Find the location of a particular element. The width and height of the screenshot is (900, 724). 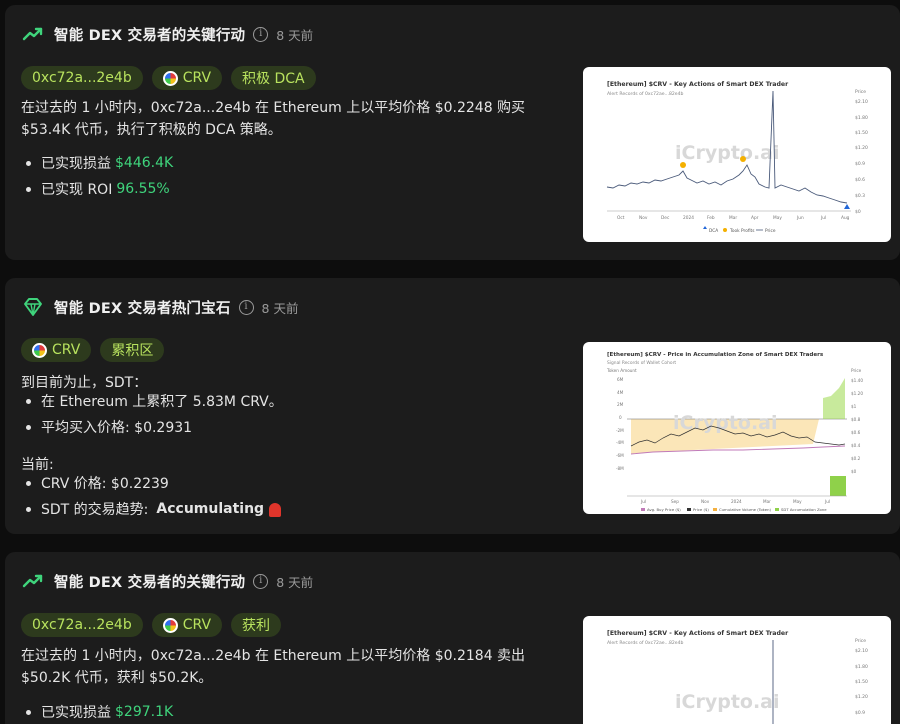

y-tick-right: $0.2 is located at coordinates (856, 458).